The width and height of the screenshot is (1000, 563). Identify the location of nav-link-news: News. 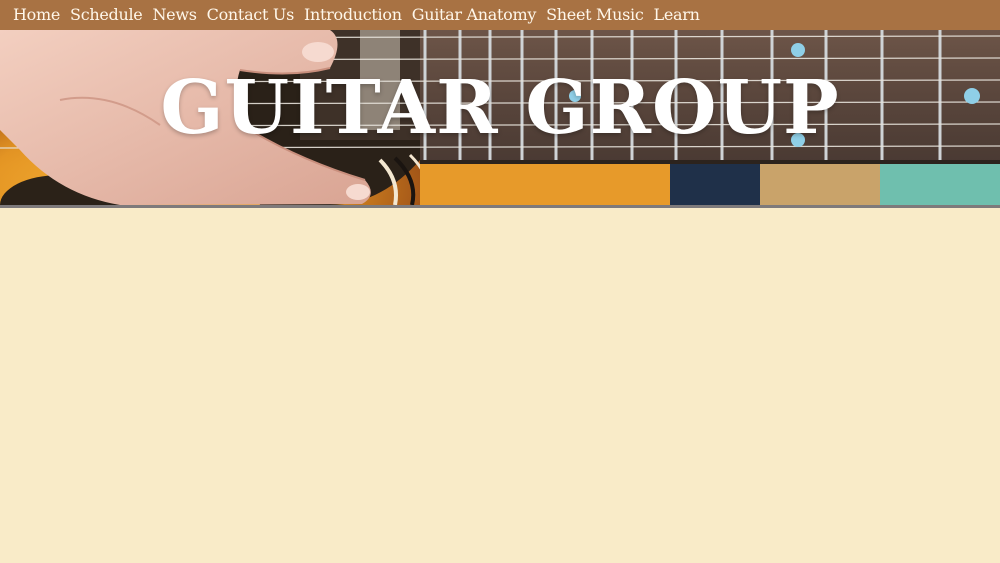
(174, 15).